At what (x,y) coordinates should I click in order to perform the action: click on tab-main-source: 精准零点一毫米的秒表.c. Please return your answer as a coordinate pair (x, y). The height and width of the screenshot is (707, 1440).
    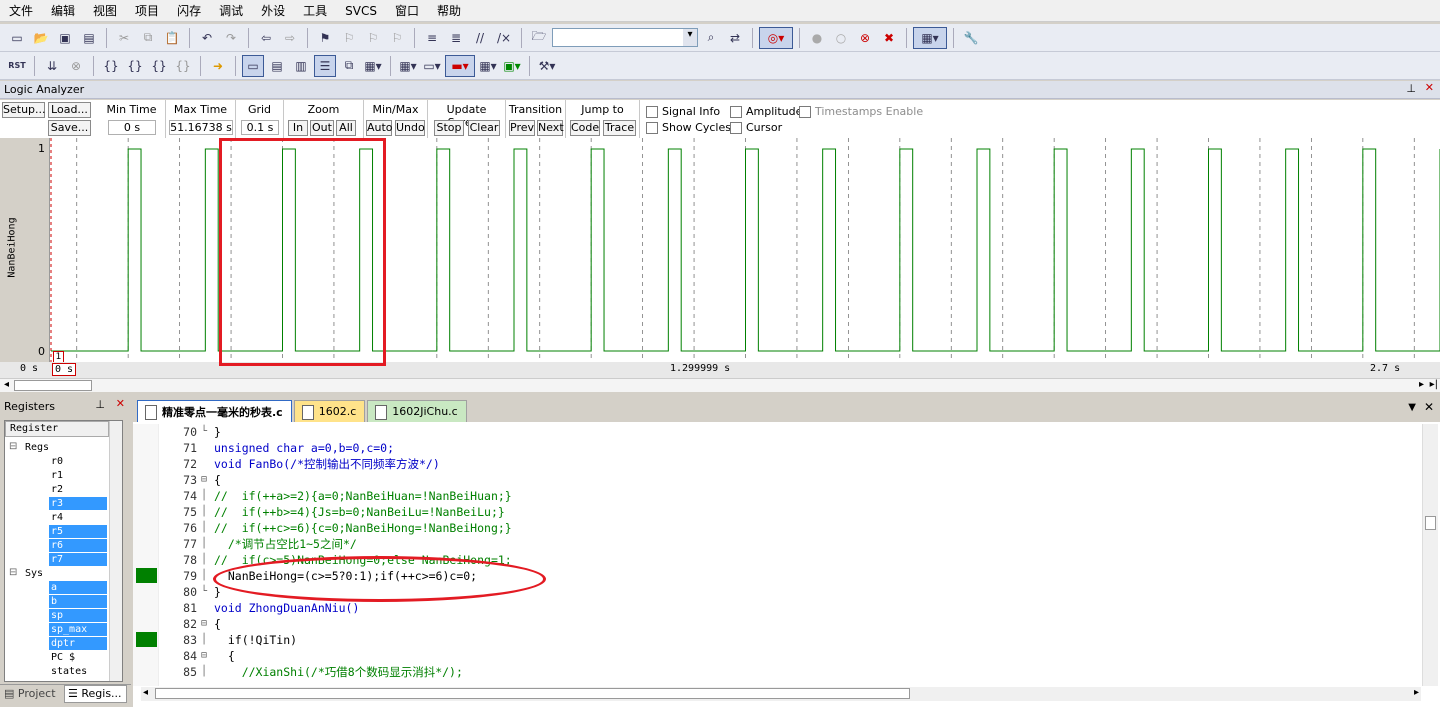
    Looking at the image, I should click on (214, 411).